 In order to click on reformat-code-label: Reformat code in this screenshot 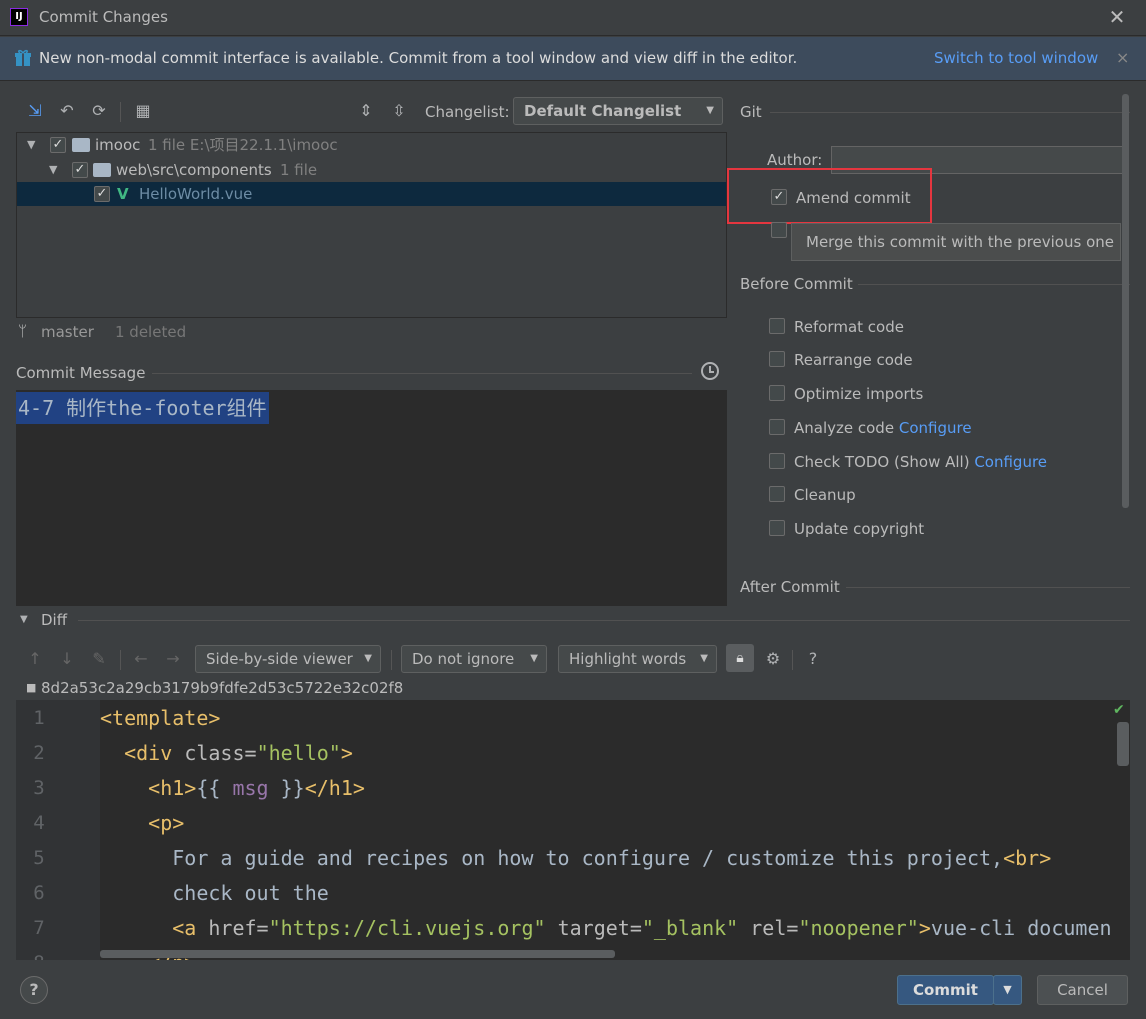, I will do `click(849, 327)`.